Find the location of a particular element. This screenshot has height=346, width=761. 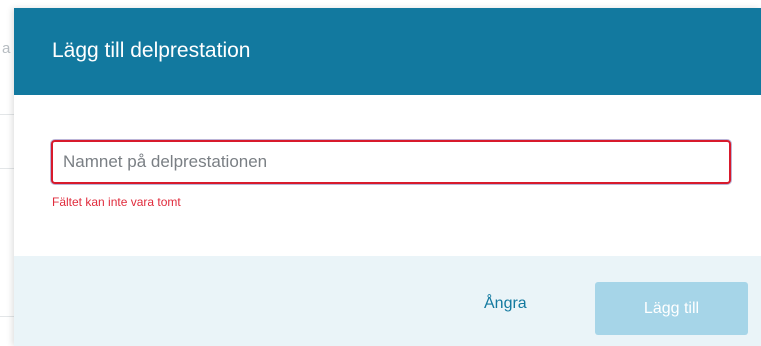

background-text: a is located at coordinates (6, 48).